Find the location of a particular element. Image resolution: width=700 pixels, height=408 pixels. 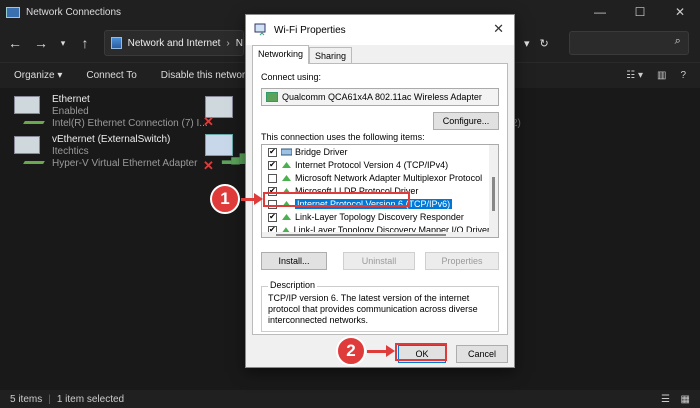

bridge-icon is located at coordinates (286, 152).